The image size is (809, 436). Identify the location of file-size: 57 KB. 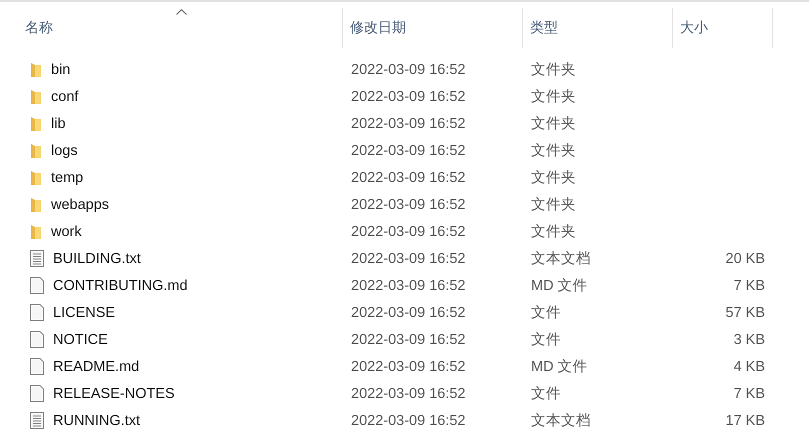
(745, 312).